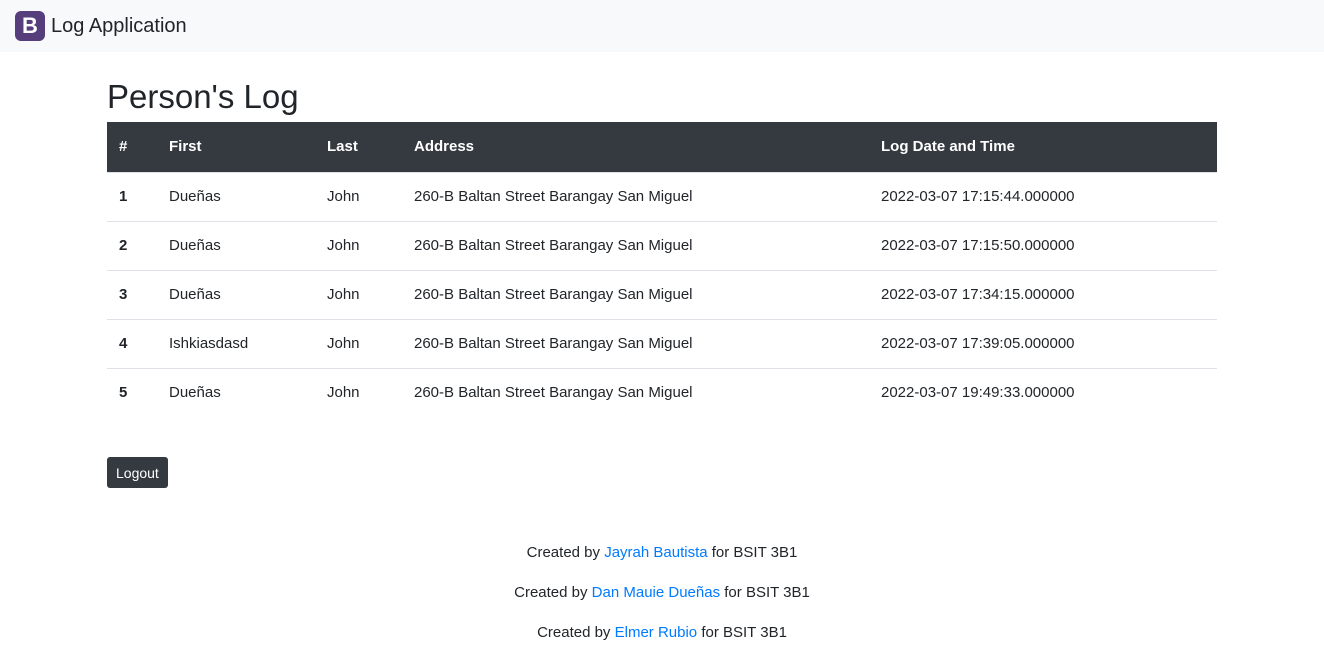 The width and height of the screenshot is (1324, 660). Describe the element at coordinates (123, 393) in the screenshot. I see `cell-number: 5` at that location.